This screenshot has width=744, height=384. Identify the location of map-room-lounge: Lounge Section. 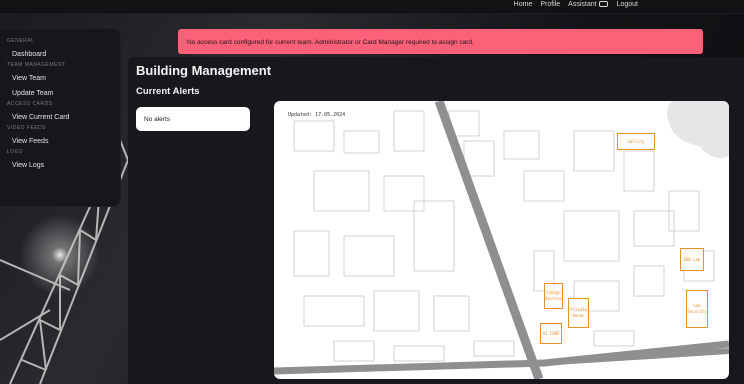
(553, 296).